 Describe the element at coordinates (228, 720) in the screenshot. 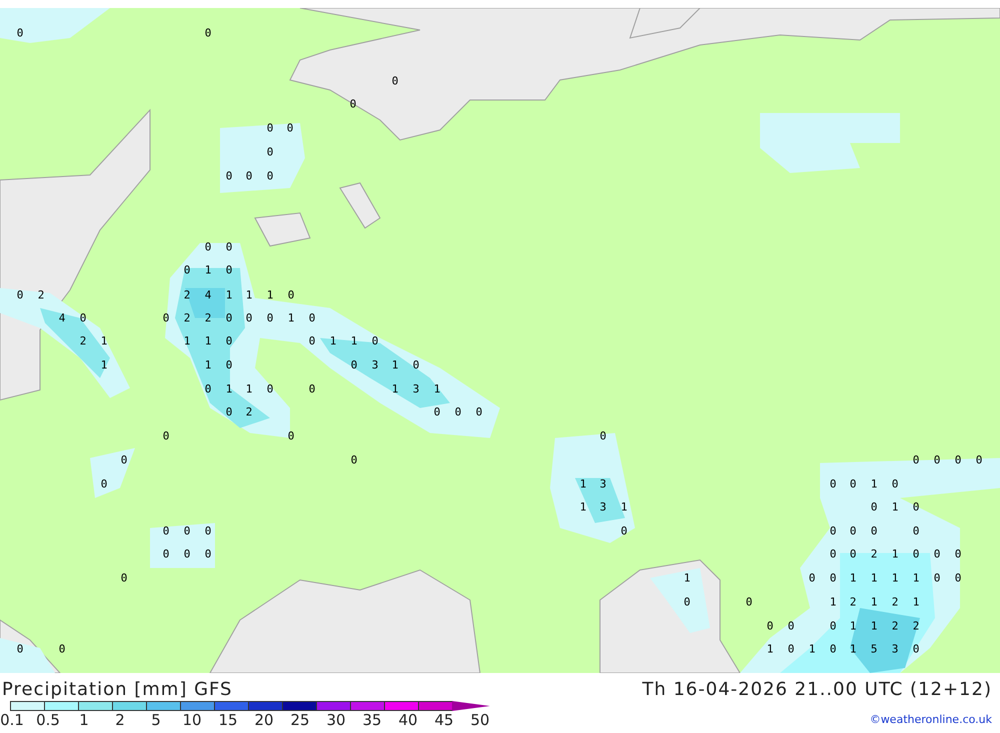

I see `scale-tick-label: 15` at that location.